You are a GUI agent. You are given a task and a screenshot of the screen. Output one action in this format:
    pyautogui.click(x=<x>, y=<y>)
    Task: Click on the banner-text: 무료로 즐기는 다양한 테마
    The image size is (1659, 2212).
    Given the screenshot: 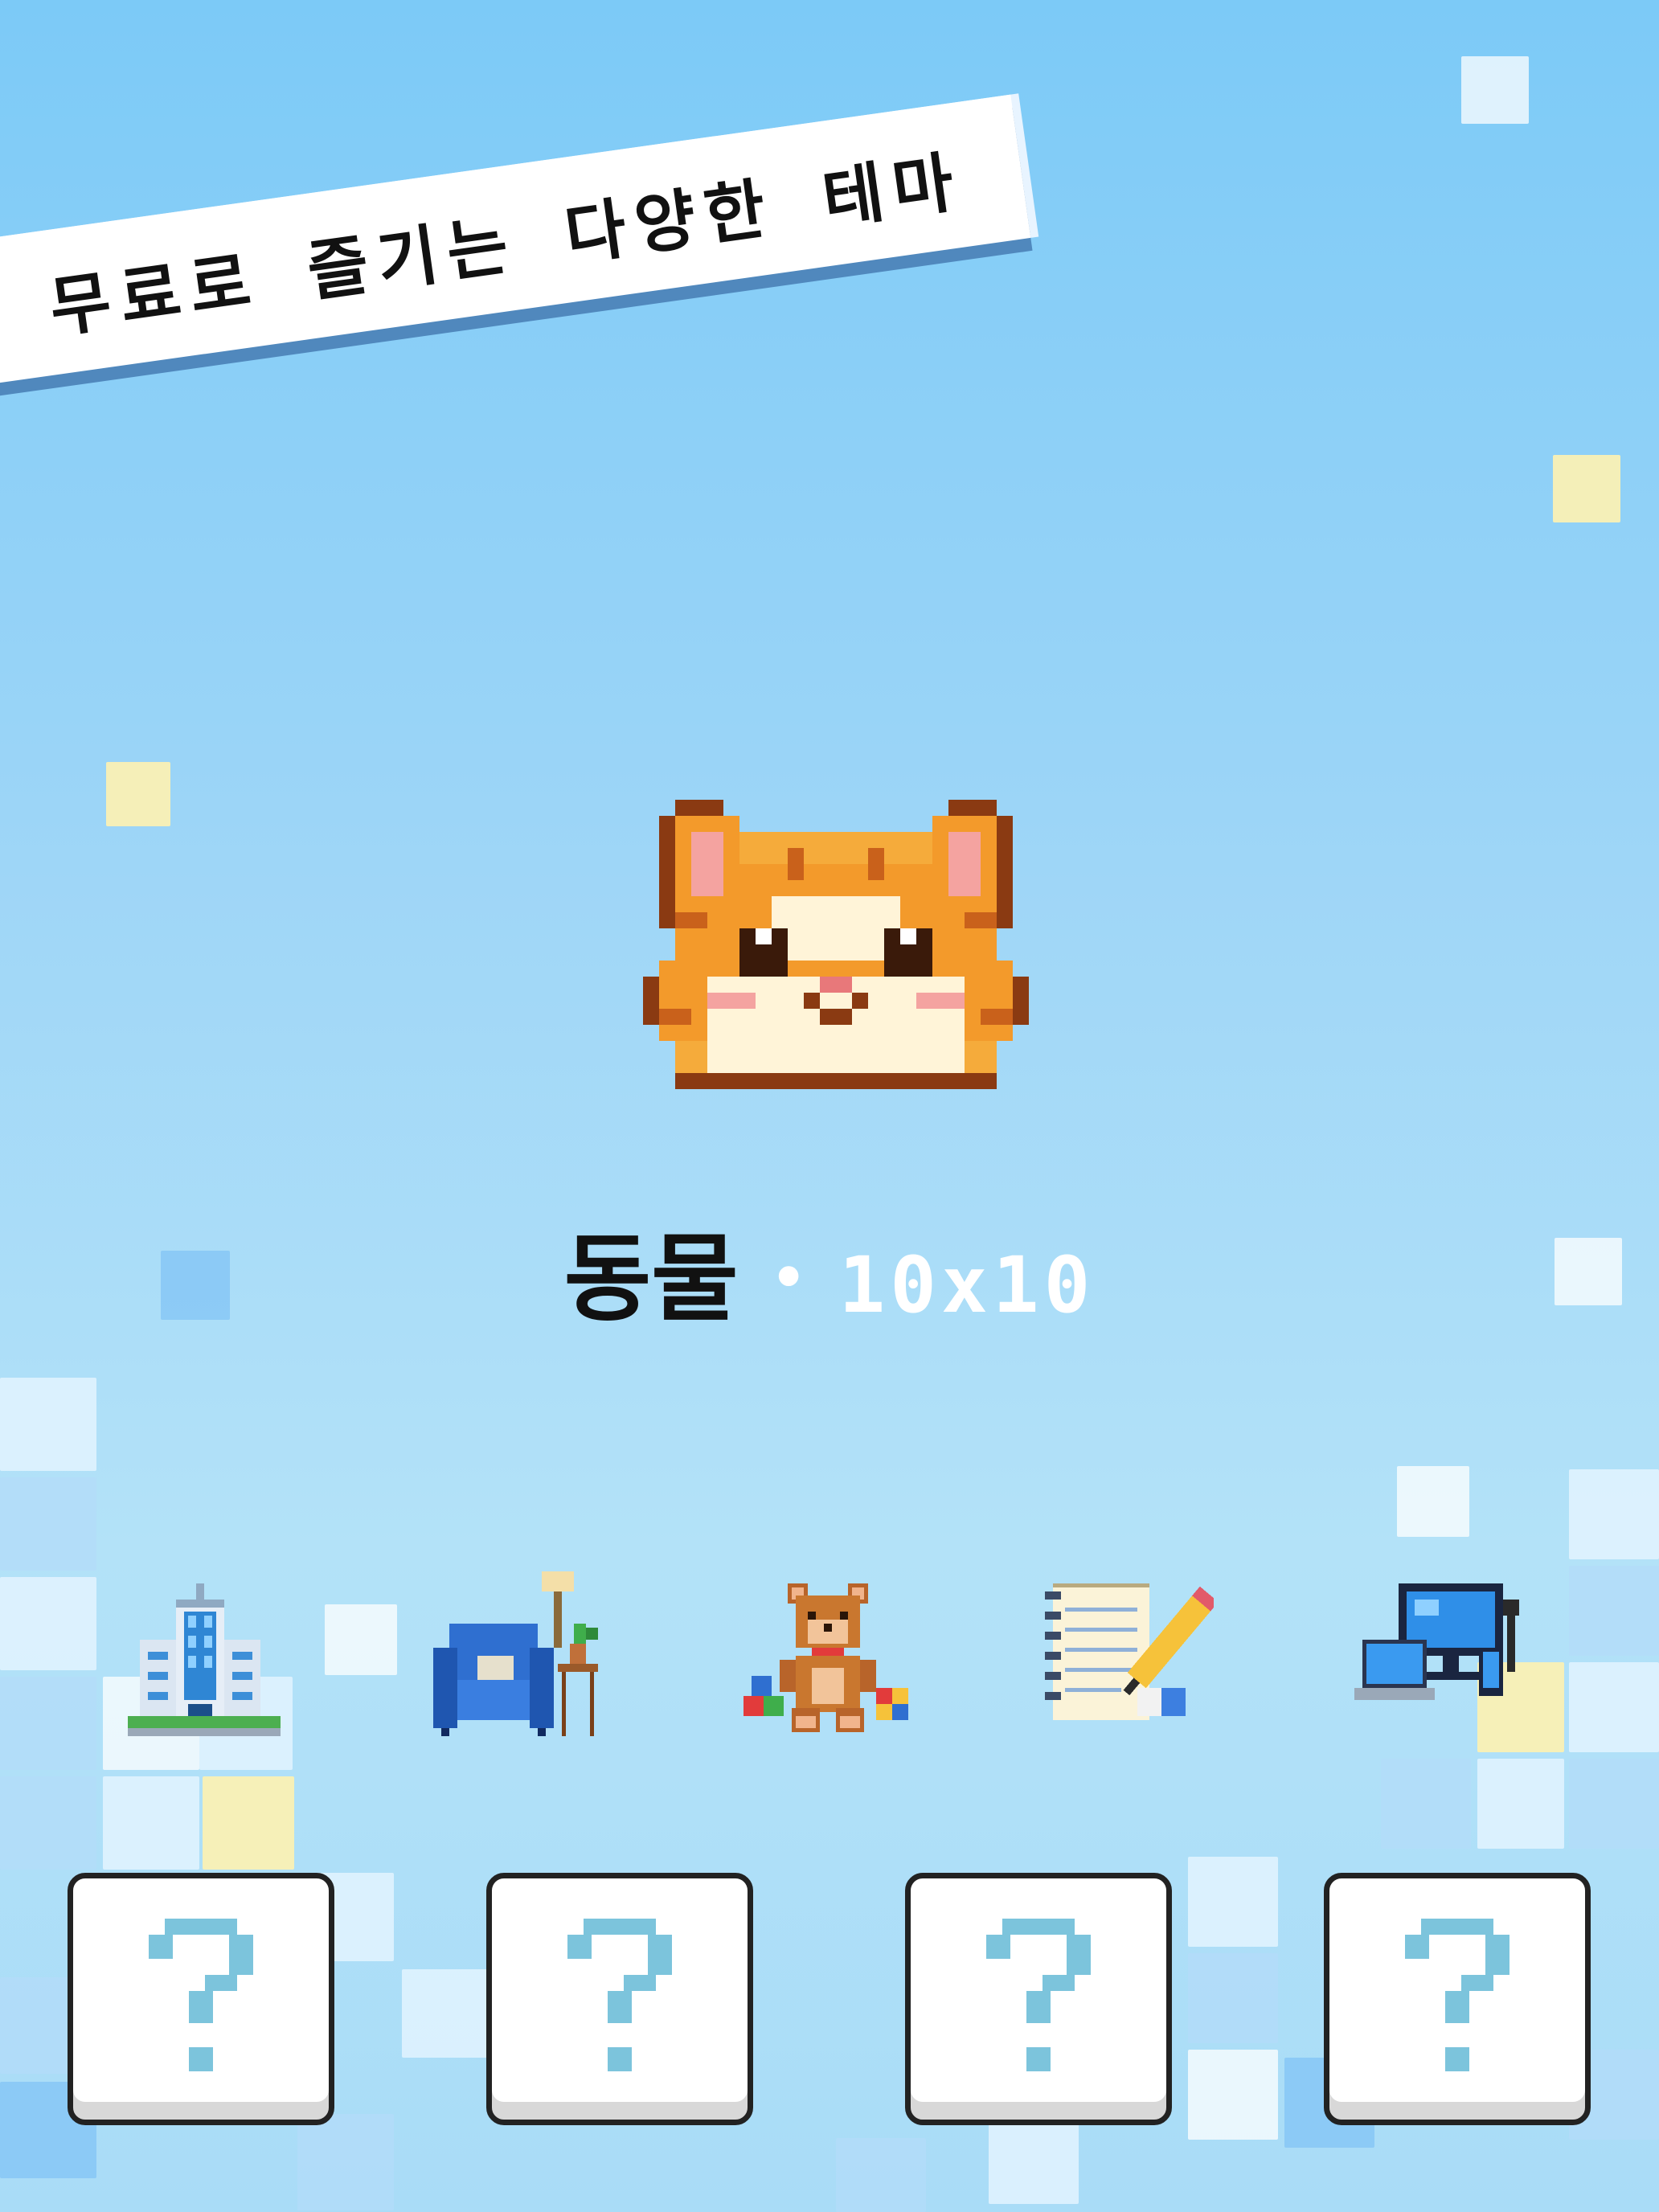 What is the action you would take?
    pyautogui.click(x=507, y=244)
    